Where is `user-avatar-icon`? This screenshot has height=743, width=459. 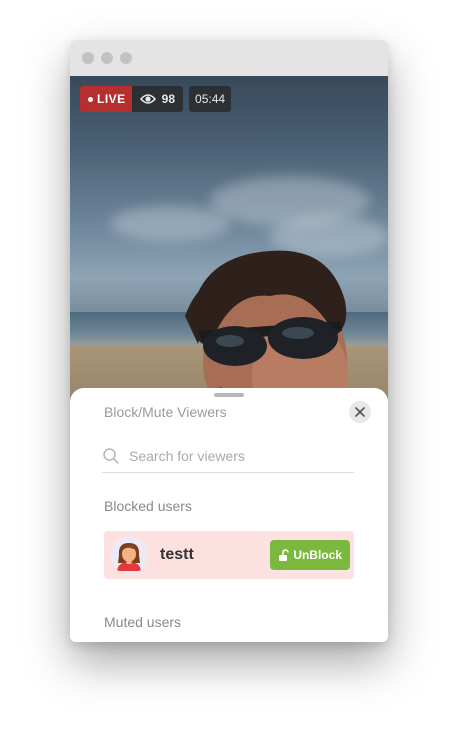 user-avatar-icon is located at coordinates (129, 557).